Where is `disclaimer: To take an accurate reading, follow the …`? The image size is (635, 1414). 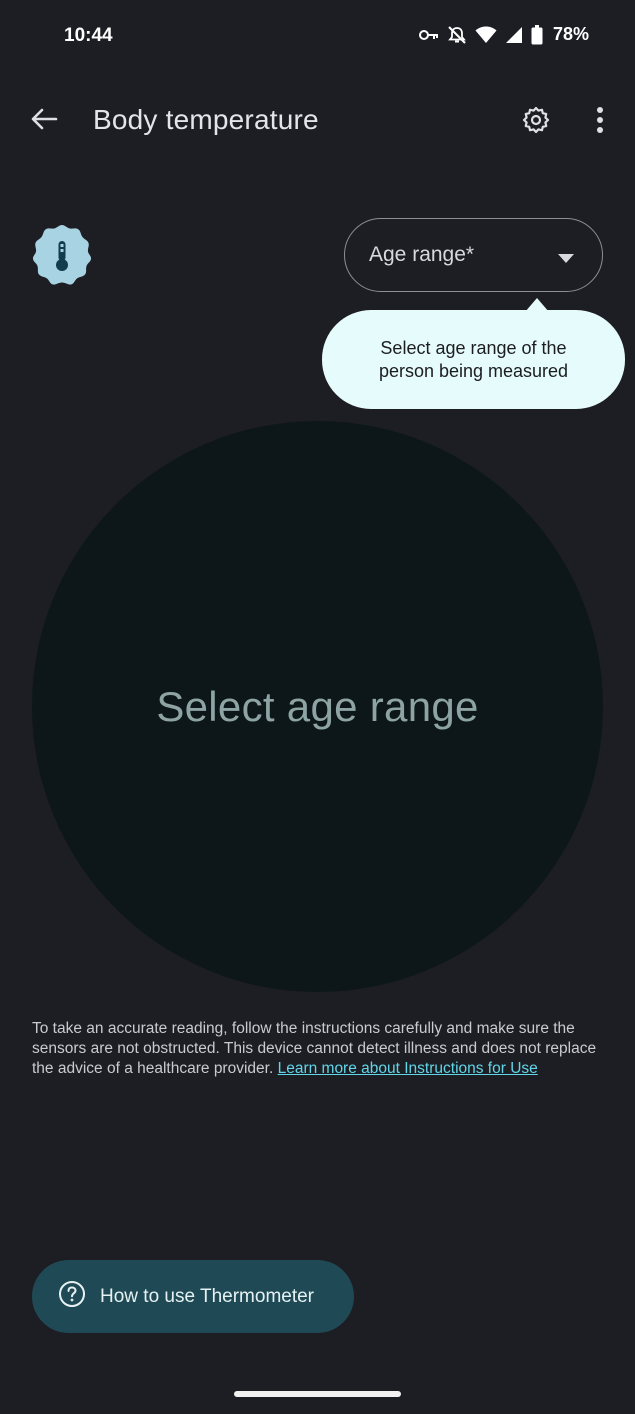 disclaimer: To take an accurate reading, follow the … is located at coordinates (318, 1049).